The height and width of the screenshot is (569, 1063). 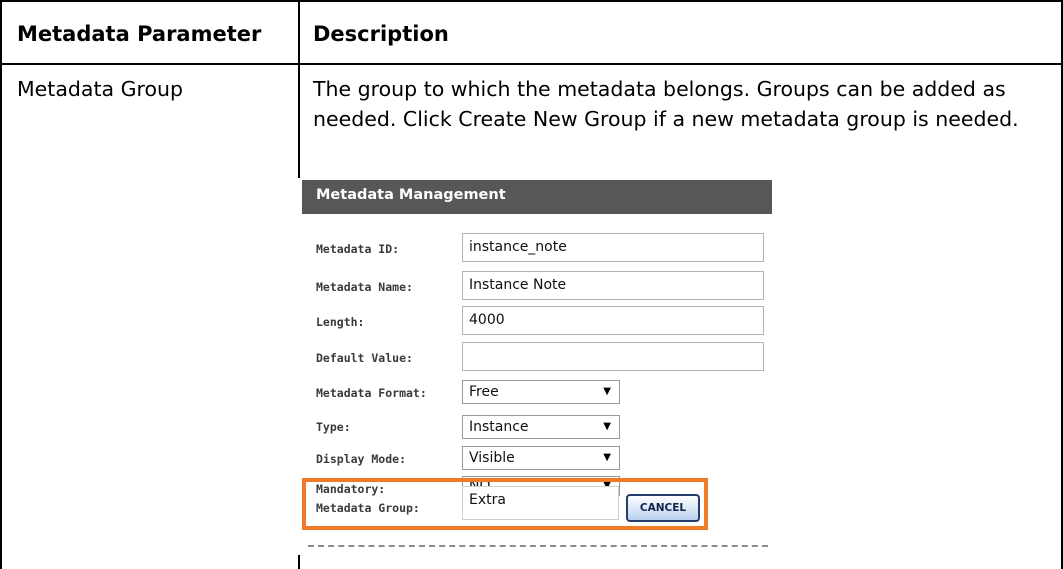 What do you see at coordinates (299, 31) in the screenshot?
I see `table-column-divider-header` at bounding box center [299, 31].